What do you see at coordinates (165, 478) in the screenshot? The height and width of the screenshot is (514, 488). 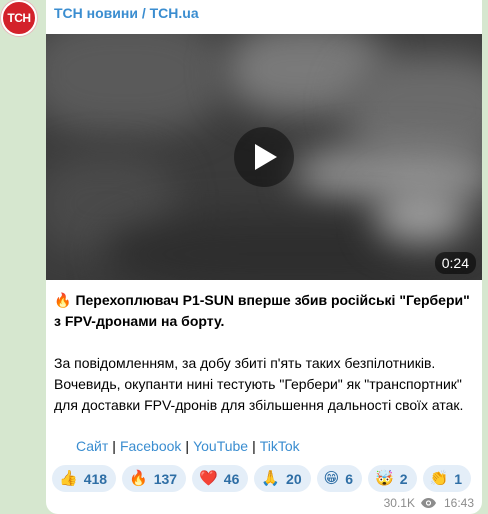 I see `reaction-count: 137` at bounding box center [165, 478].